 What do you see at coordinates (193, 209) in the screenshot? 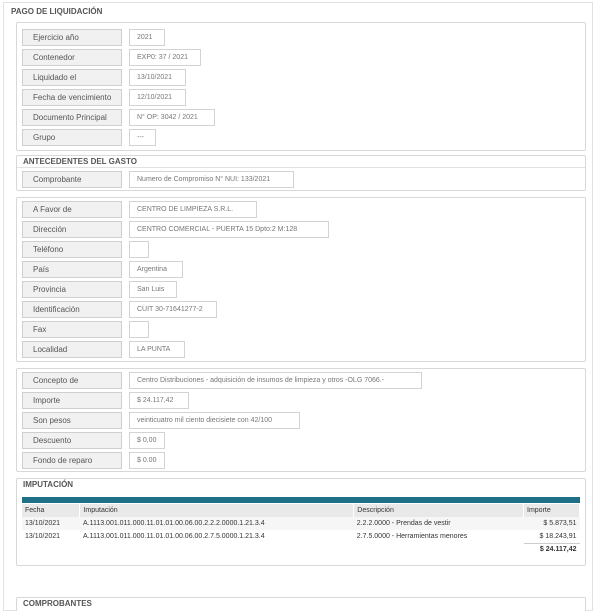
I see `field-value: CENTRO DE LIMPIEZA S.R.L.` at bounding box center [193, 209].